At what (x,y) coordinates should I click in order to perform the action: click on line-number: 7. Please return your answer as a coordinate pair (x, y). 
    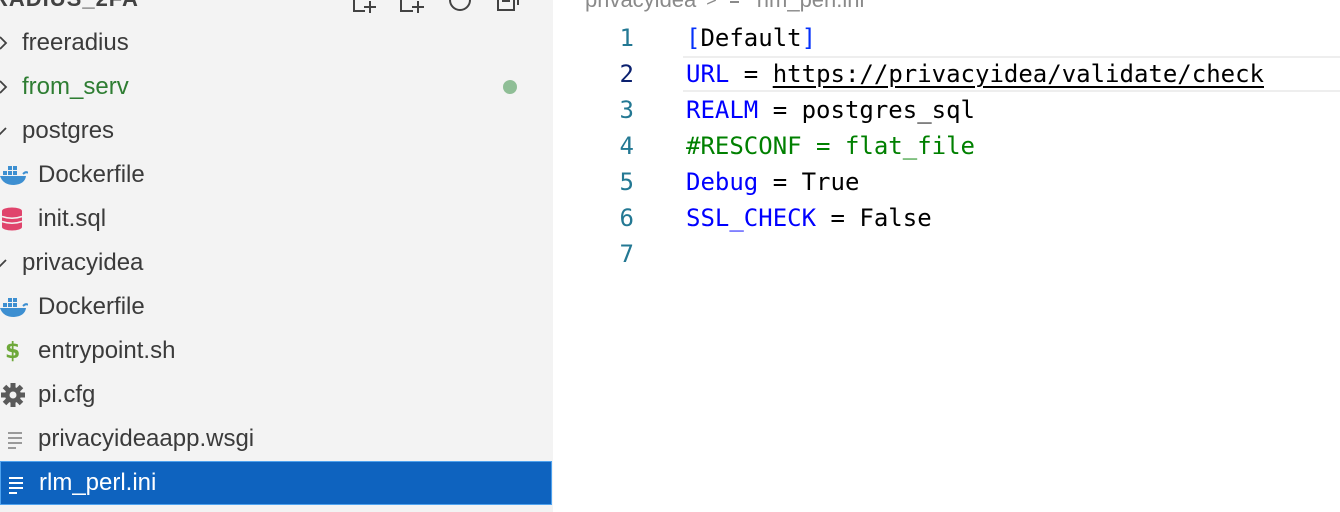
    Looking at the image, I should click on (626, 254).